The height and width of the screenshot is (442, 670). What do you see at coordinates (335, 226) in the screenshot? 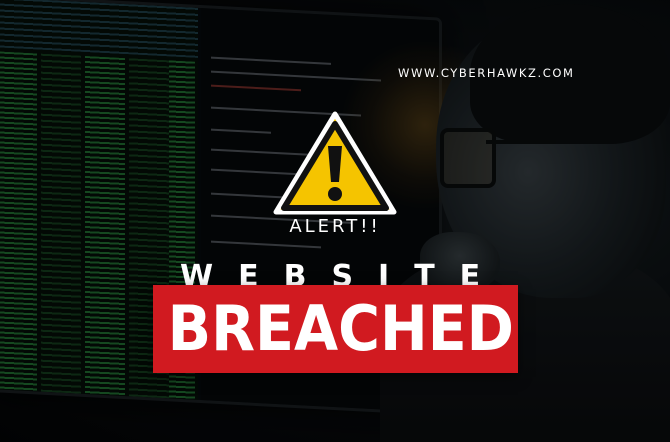
I see `alert-label: ALERT!!` at bounding box center [335, 226].